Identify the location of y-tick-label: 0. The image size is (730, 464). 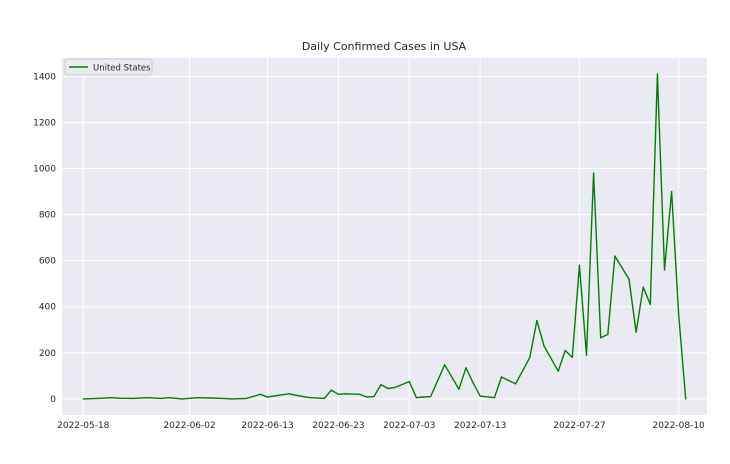
(53, 400).